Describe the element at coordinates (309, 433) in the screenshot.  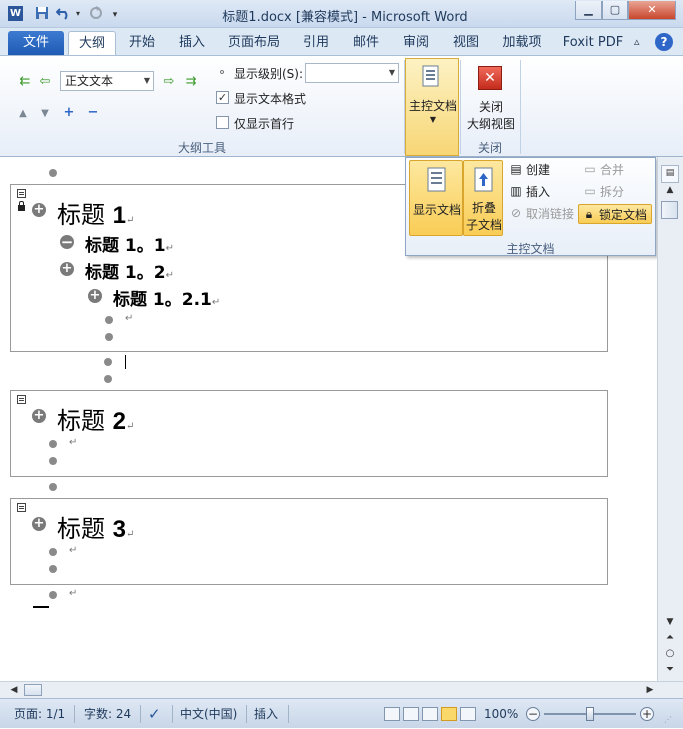
I see `subdocument-2: + 标题 2↵ ↵` at that location.